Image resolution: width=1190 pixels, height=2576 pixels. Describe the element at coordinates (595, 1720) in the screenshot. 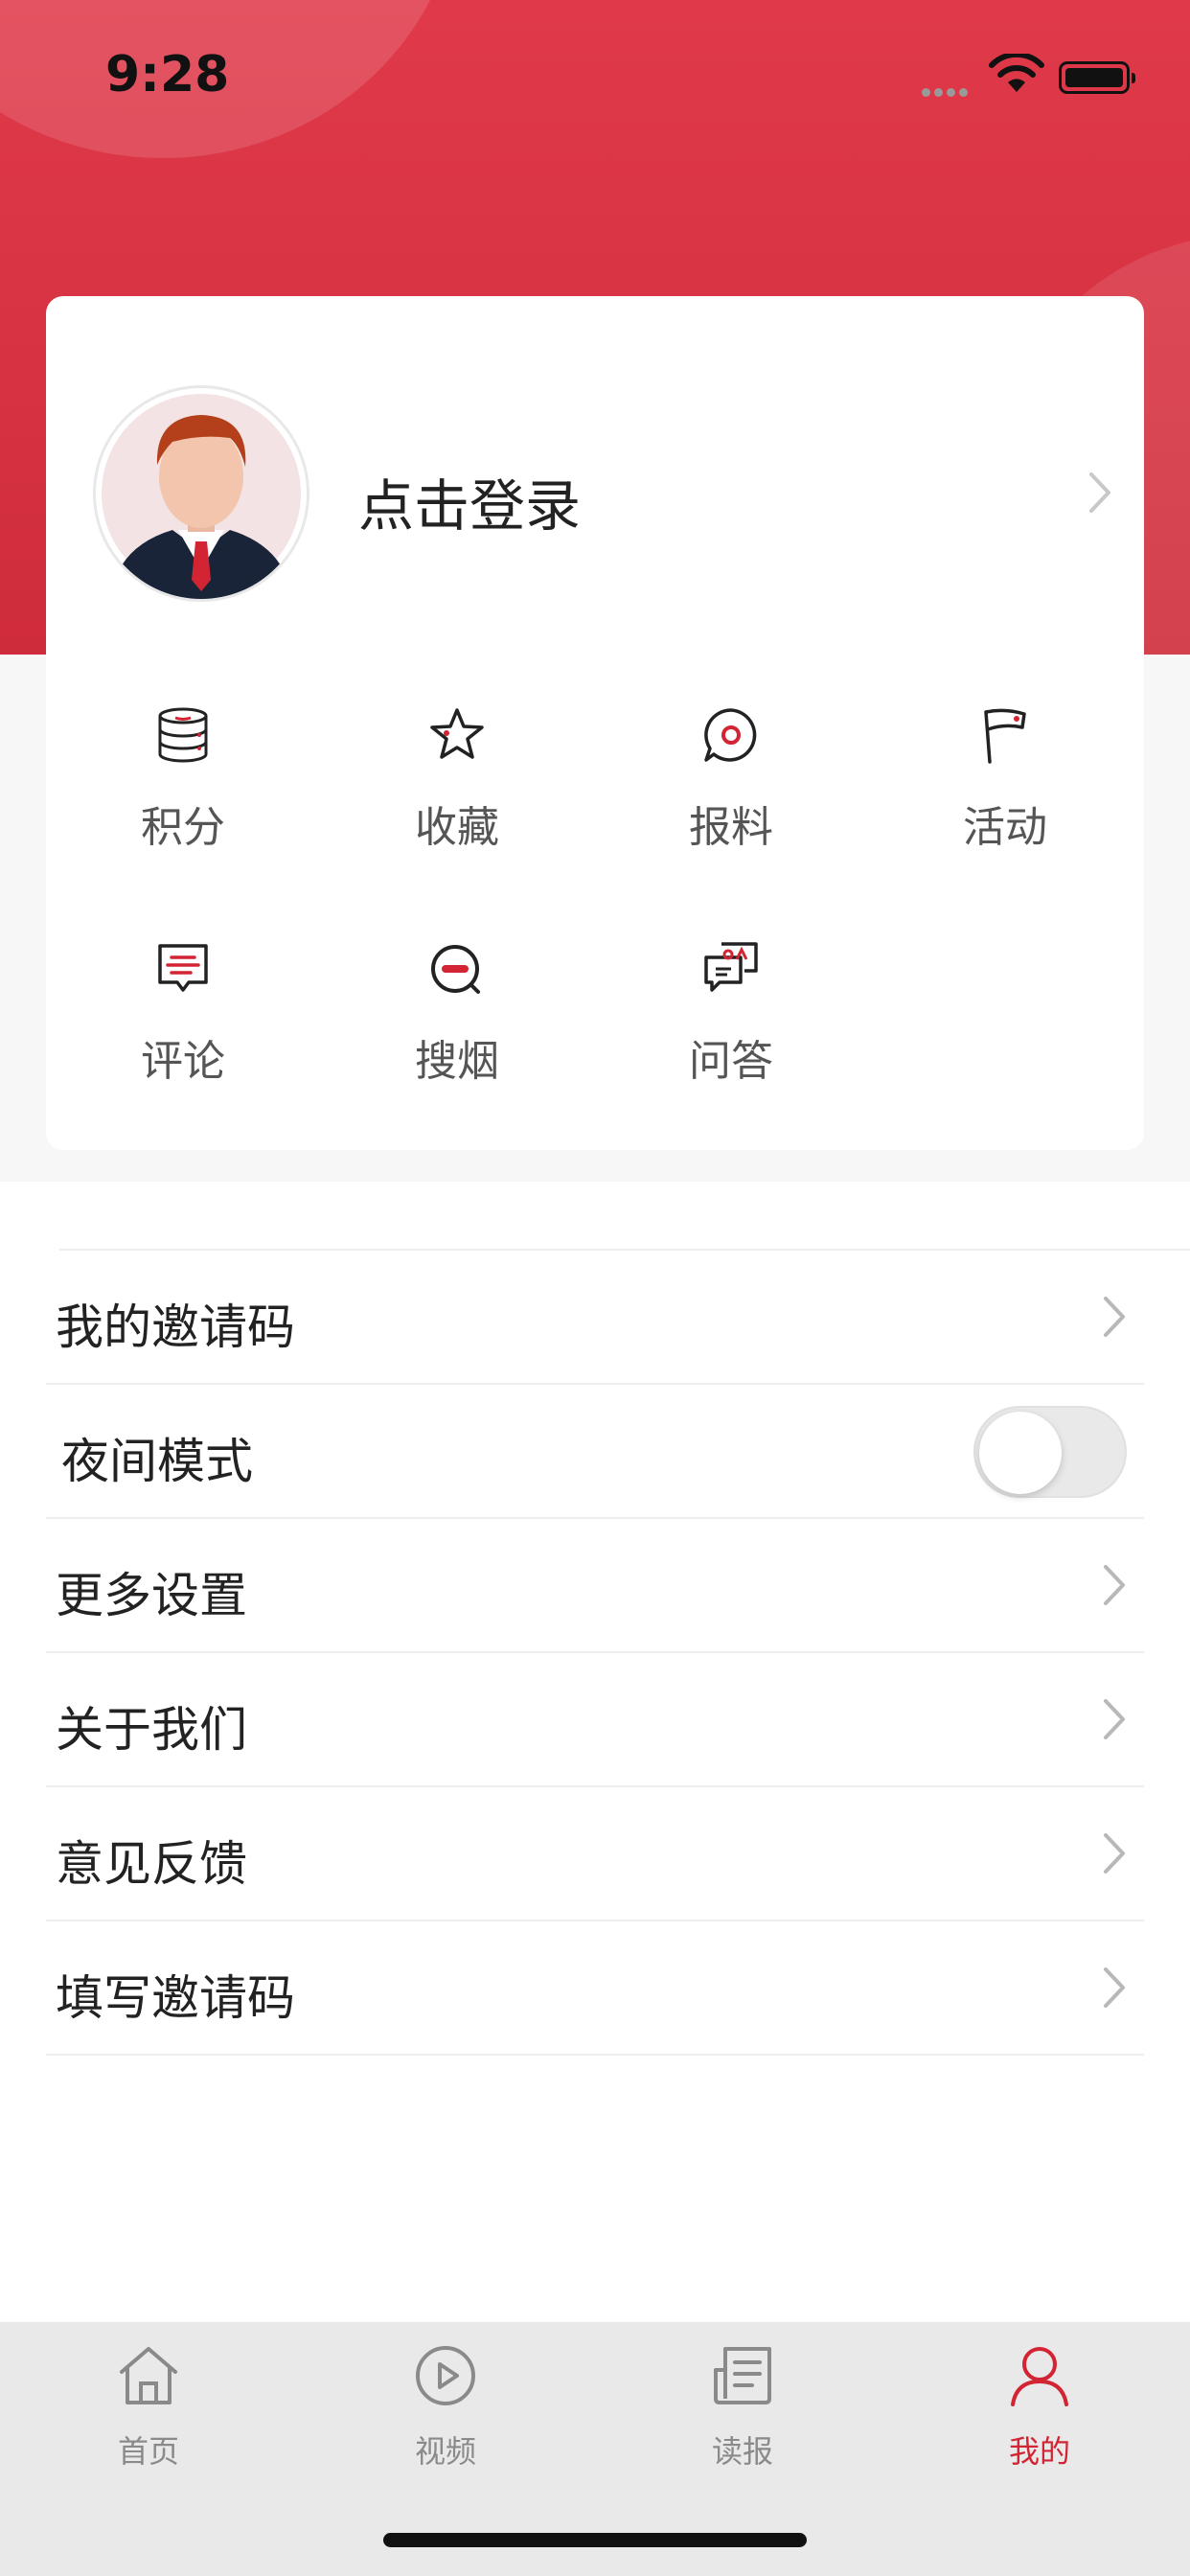

I see `menu-item-about-us: 关于我们` at that location.